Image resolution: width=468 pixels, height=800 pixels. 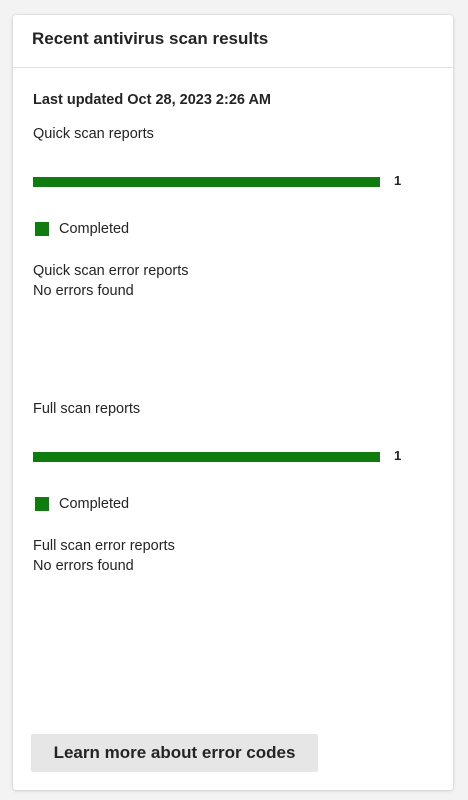 I want to click on full-scan-error-text: No errors found, so click(x=83, y=566).